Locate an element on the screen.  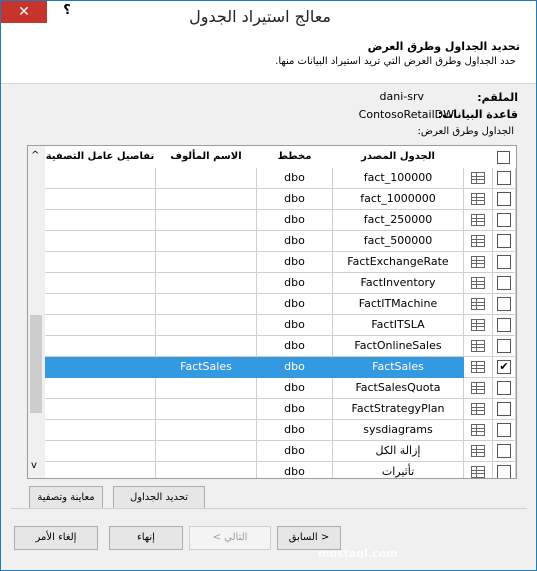
select-all-checkbox is located at coordinates (503, 157).